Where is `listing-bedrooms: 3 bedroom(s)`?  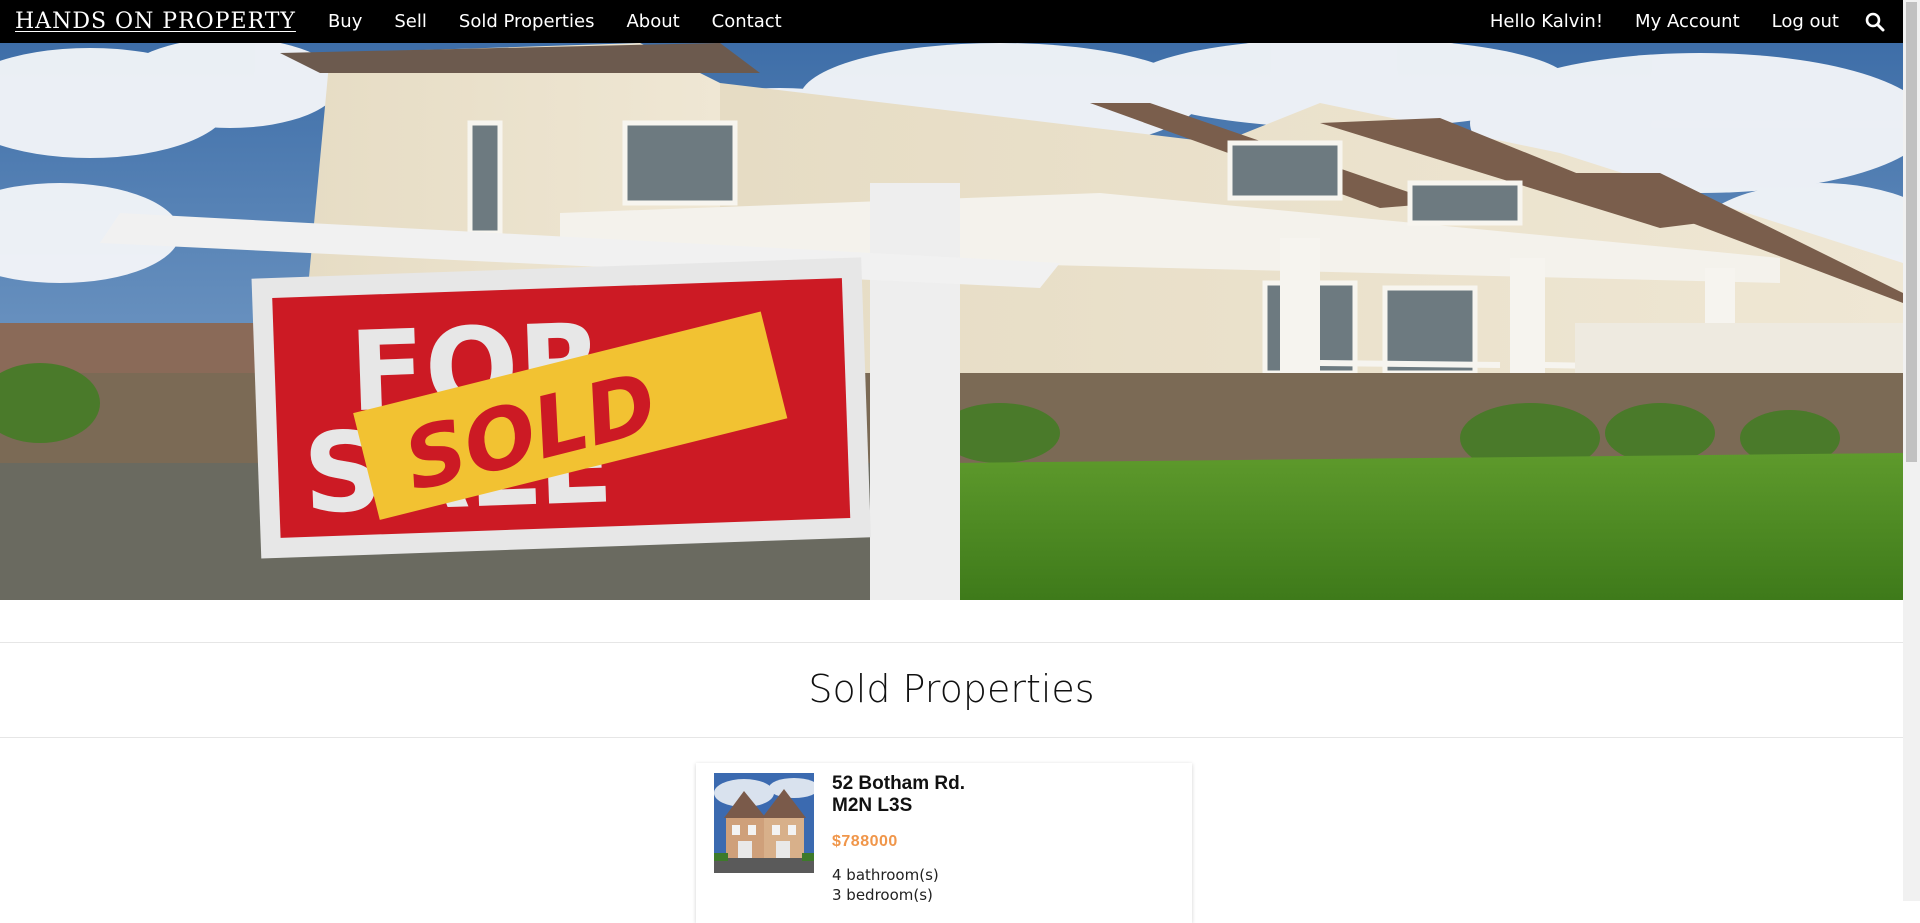 listing-bedrooms: 3 bedroom(s) is located at coordinates (882, 895).